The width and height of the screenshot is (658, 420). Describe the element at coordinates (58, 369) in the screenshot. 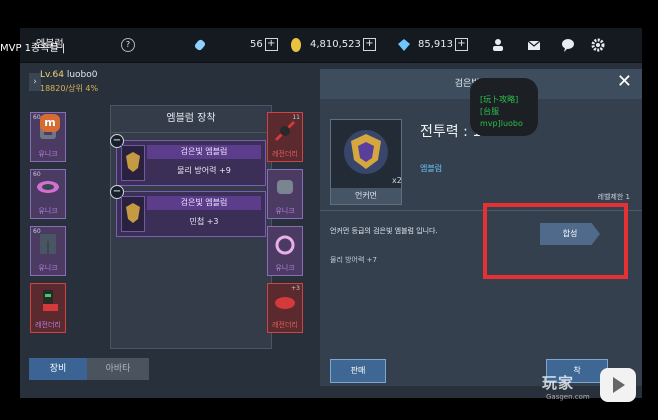

I see `tab-equipment: 장비` at that location.